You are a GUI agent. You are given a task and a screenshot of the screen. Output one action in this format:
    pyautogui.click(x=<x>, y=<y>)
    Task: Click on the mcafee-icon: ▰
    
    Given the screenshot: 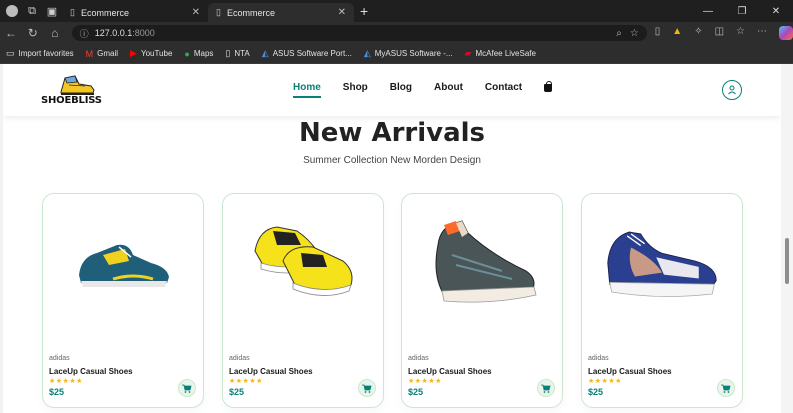 What is the action you would take?
    pyautogui.click(x=468, y=53)
    